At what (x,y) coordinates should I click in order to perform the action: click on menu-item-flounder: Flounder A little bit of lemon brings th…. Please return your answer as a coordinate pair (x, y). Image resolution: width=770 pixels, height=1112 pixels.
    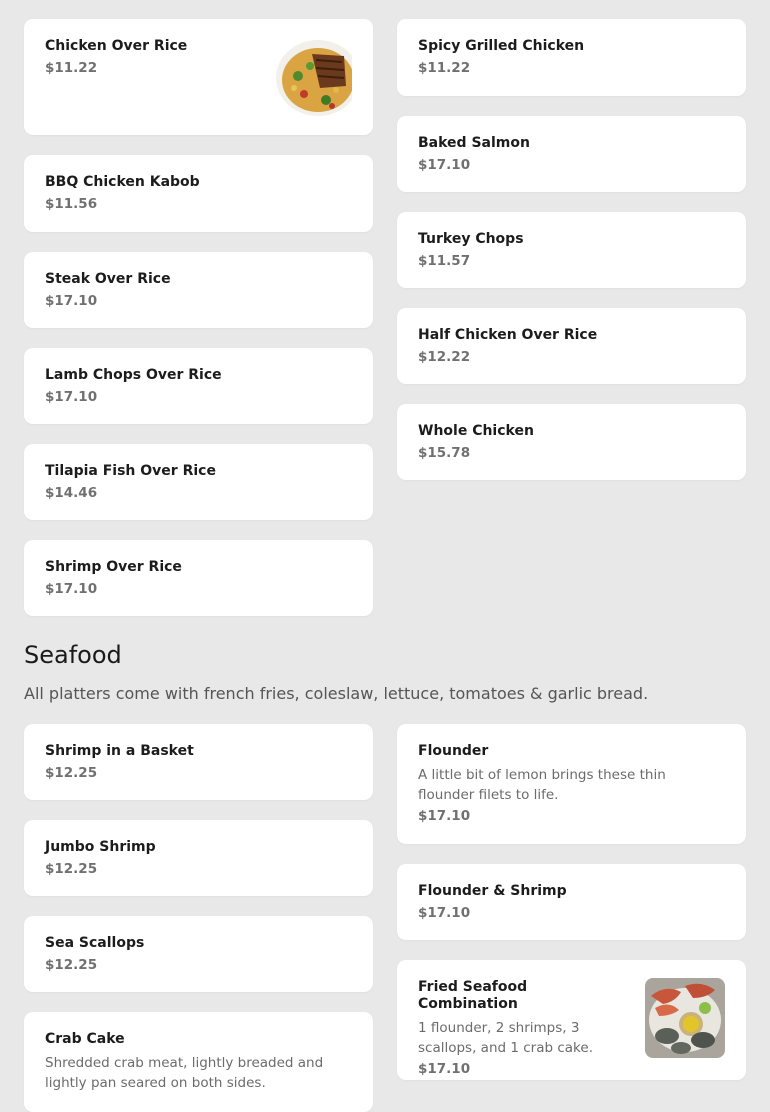
    Looking at the image, I should click on (571, 784).